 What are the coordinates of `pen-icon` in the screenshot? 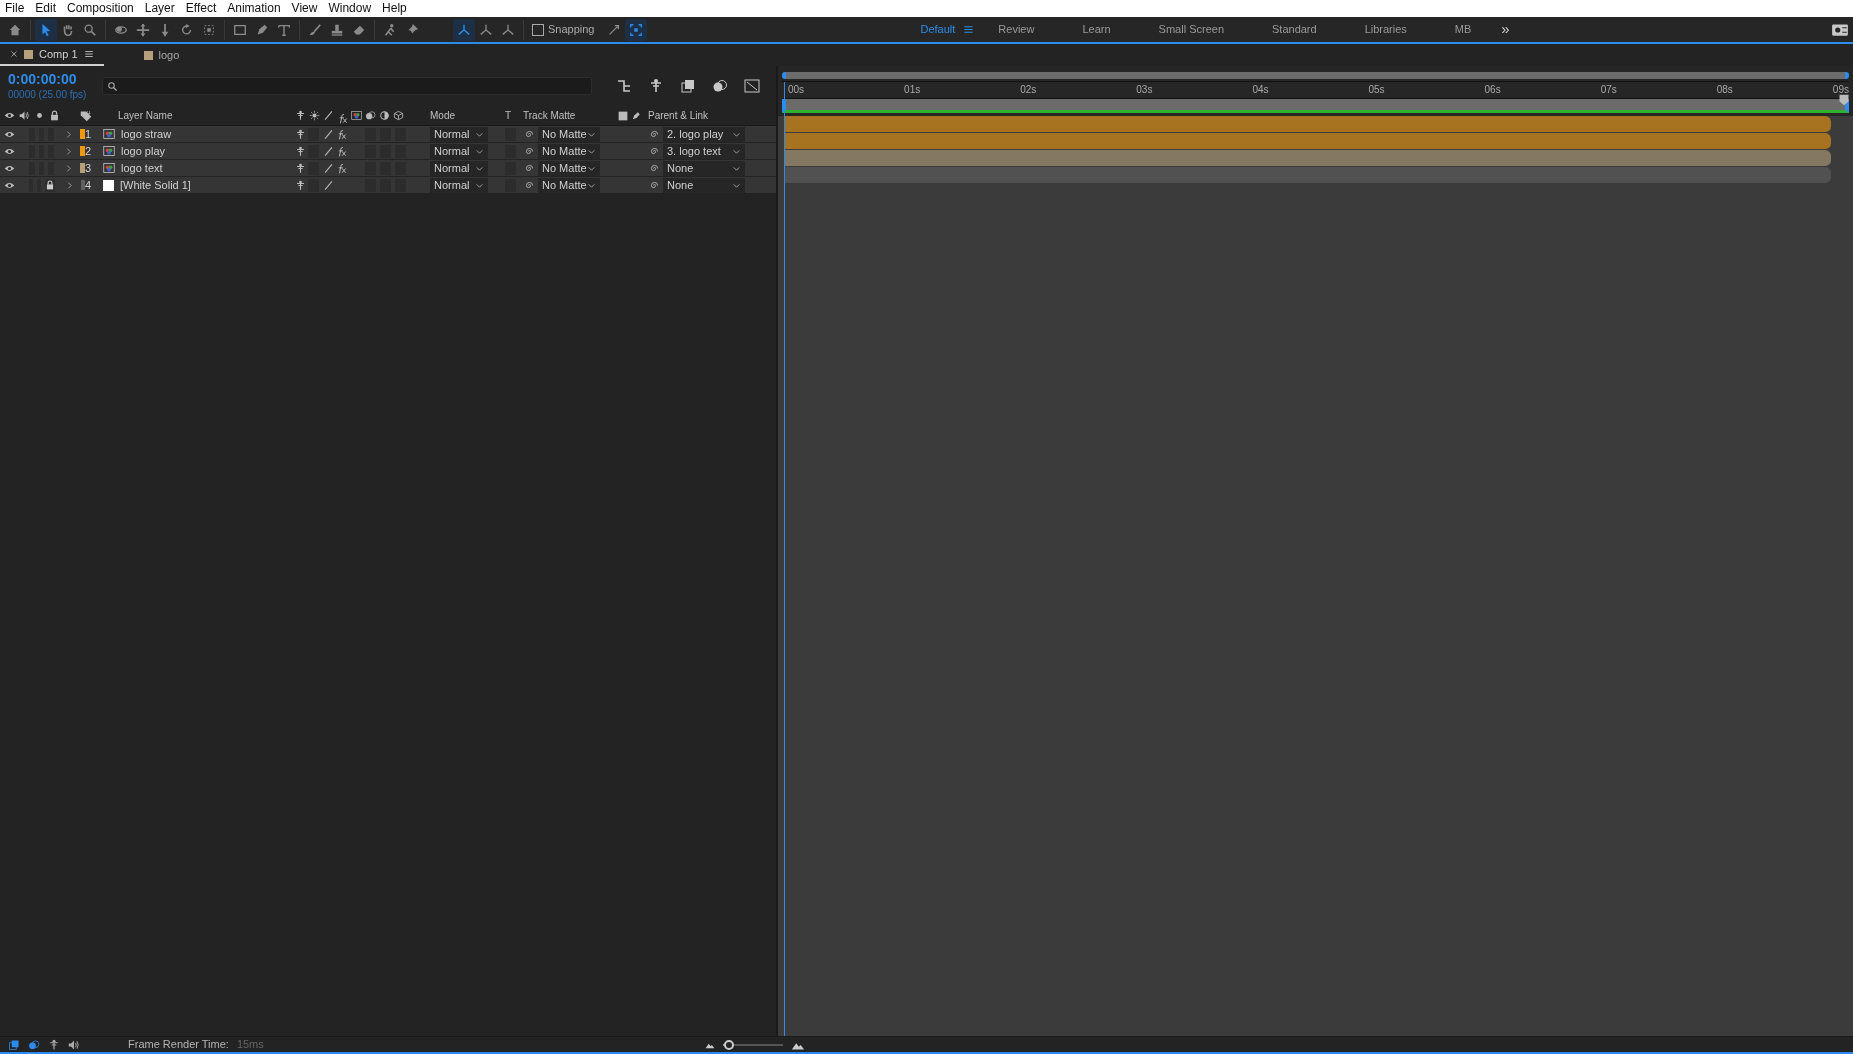 It's located at (262, 29).